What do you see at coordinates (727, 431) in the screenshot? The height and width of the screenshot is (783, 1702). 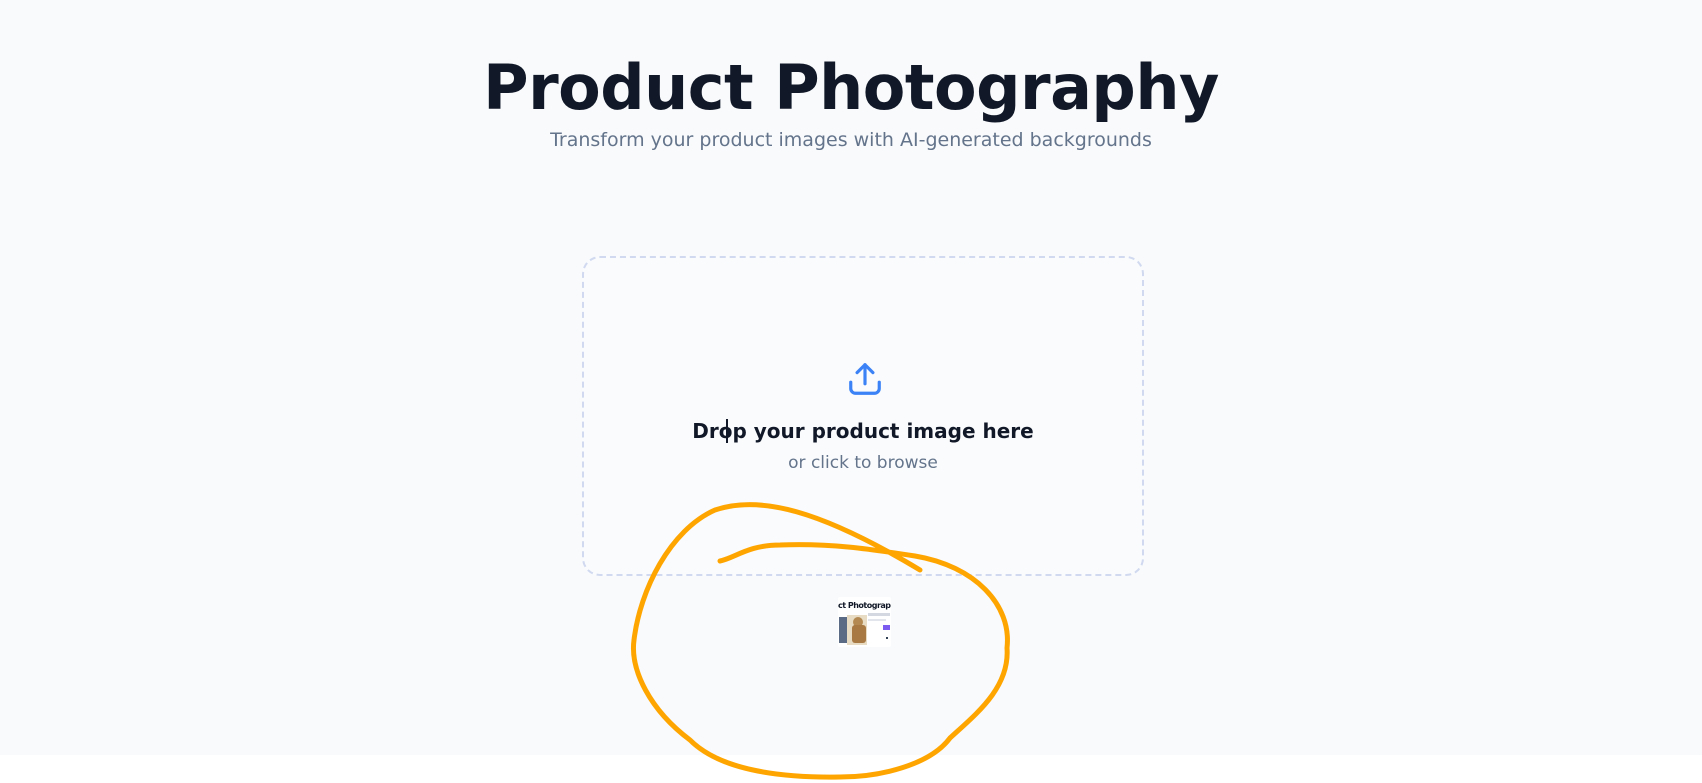 I see `text-cursor` at bounding box center [727, 431].